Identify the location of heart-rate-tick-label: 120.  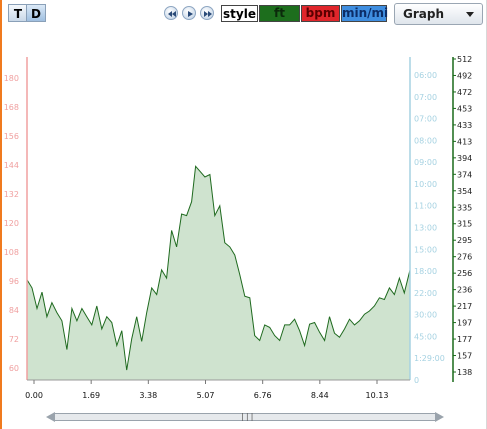
(11, 223).